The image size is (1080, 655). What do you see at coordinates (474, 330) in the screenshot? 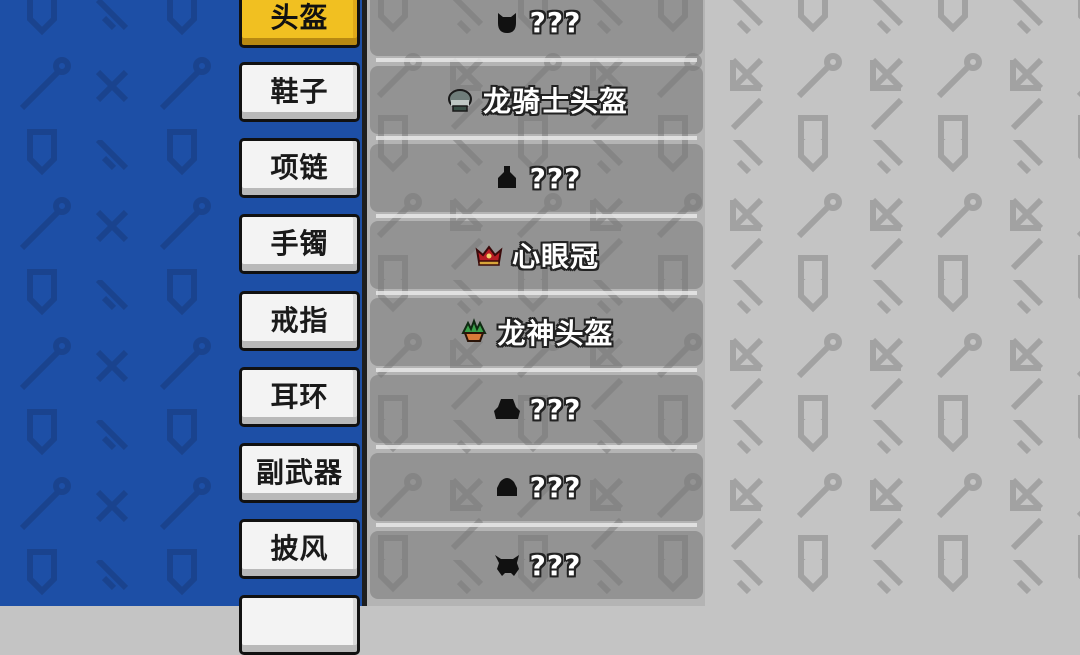
I see `dragon-god-helmet-icon` at bounding box center [474, 330].